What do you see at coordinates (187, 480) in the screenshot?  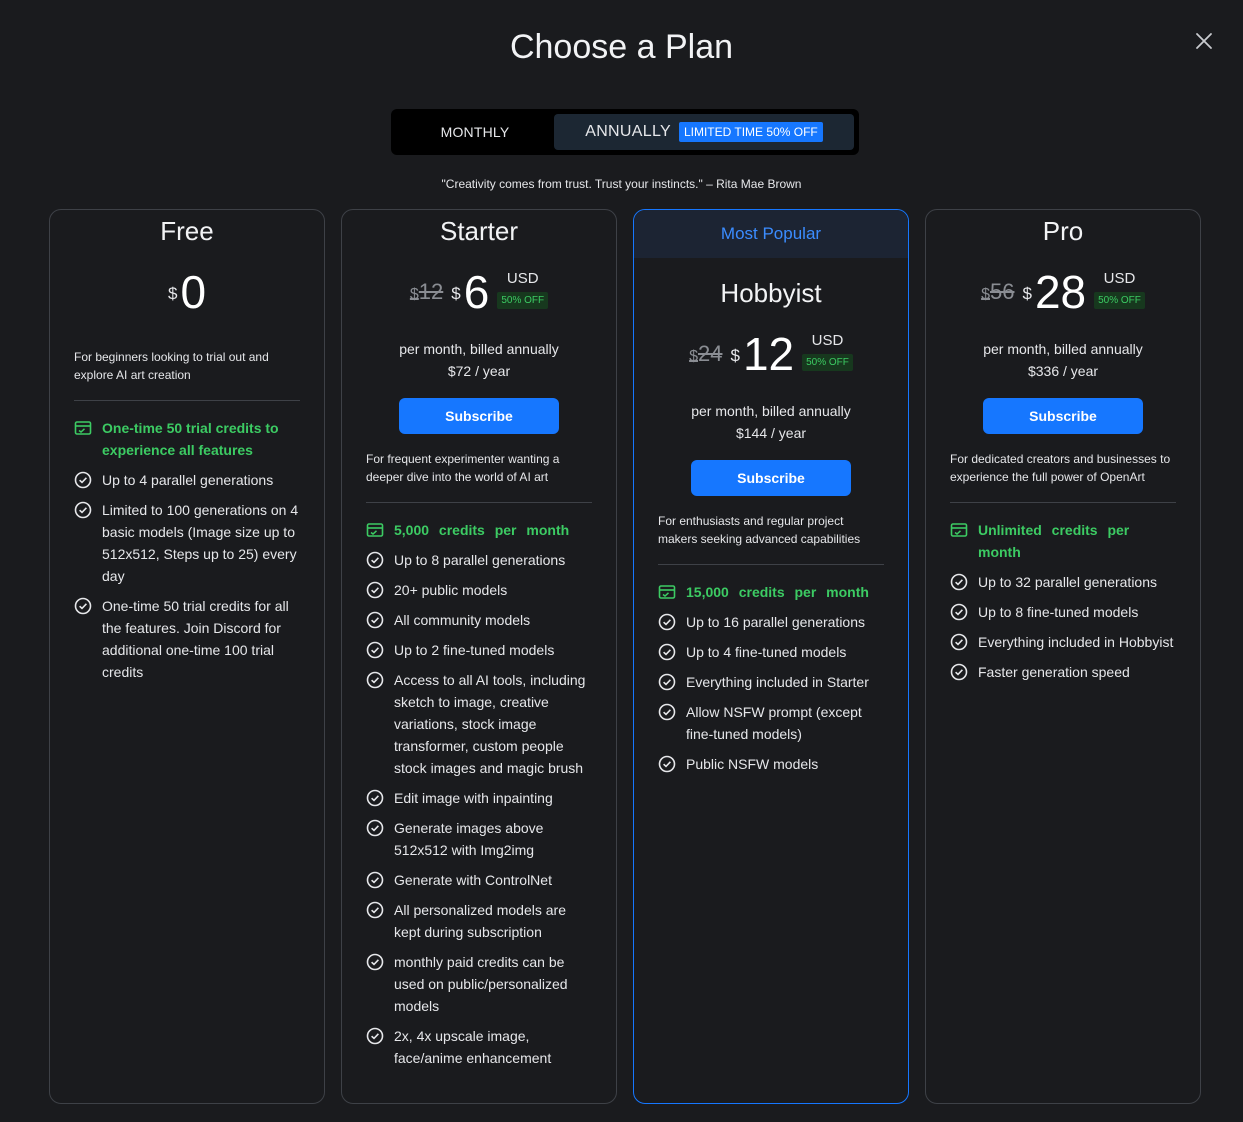 I see `feature-item: Up to 4 parallel generations` at bounding box center [187, 480].